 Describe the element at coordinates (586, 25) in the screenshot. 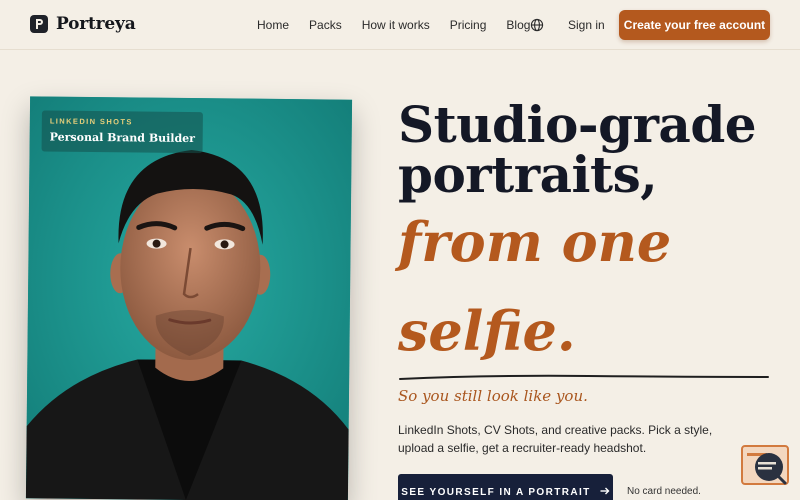

I see `sign-in-link: Sign in` at that location.